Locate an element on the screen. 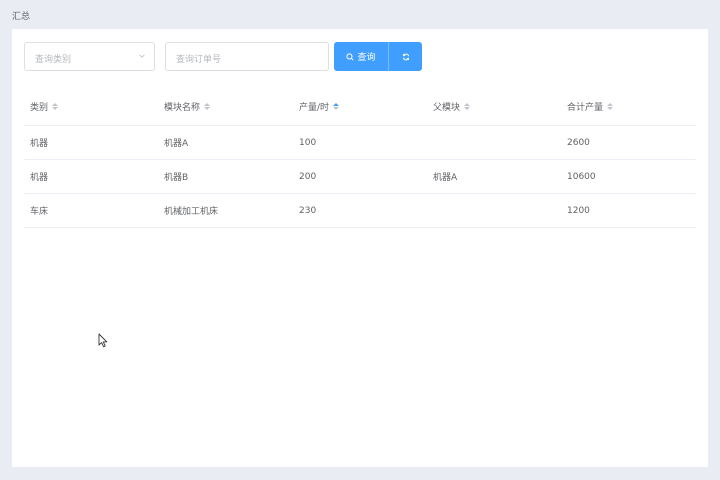 This screenshot has height=480, width=720. column-header-category: 类别 is located at coordinates (41, 106).